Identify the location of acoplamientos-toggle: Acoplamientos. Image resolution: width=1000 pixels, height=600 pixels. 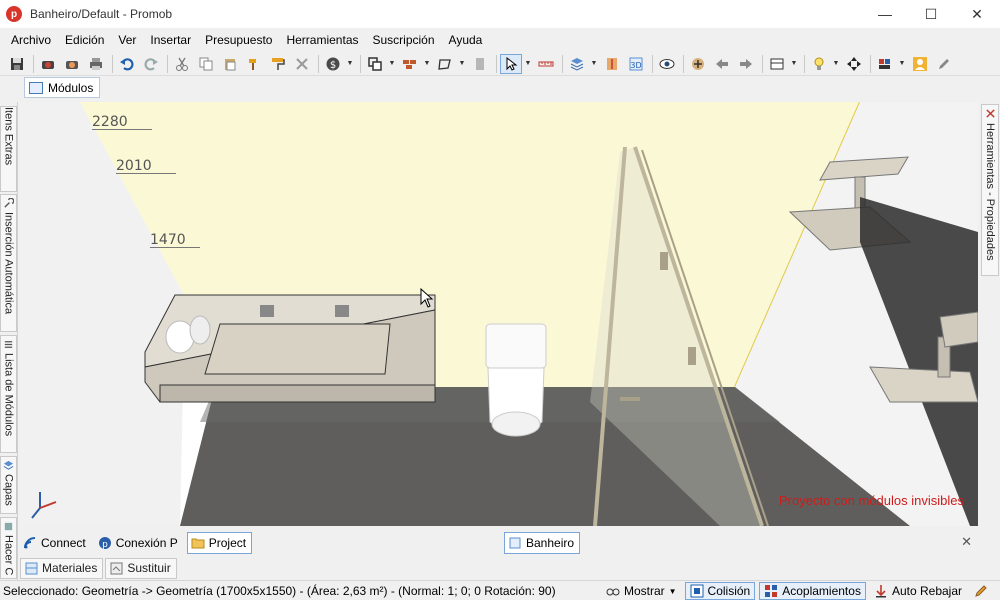
(812, 591).